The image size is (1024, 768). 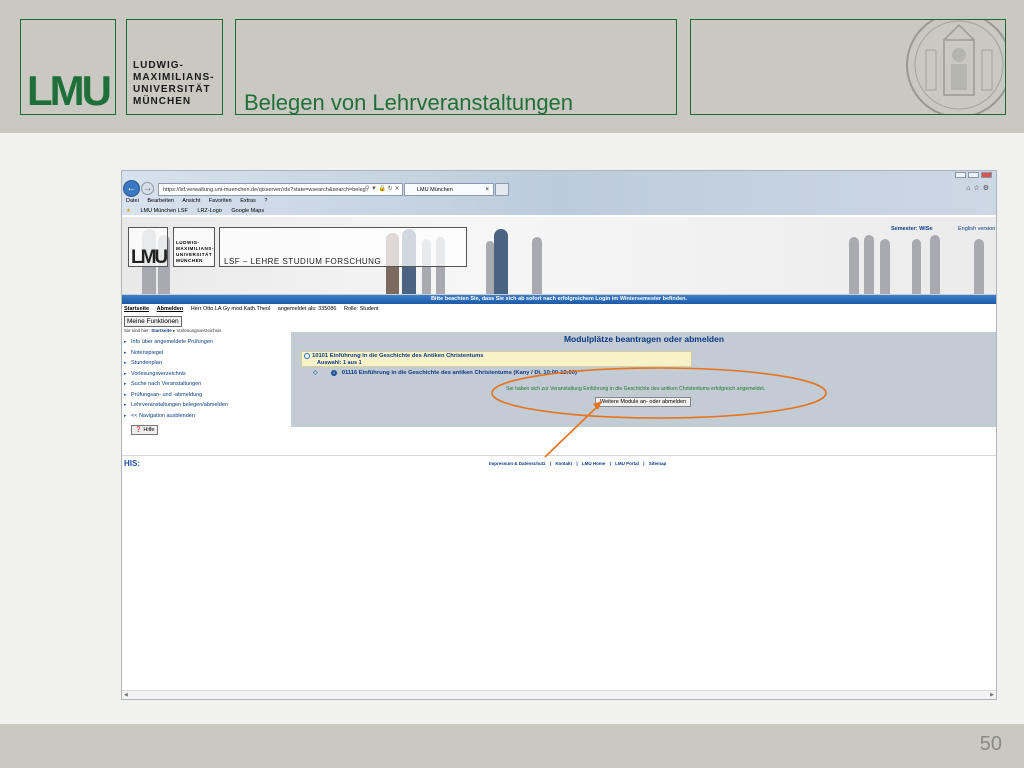 What do you see at coordinates (559, 694) in the screenshot?
I see `horizontal-scrollbar: ◀ ▶` at bounding box center [559, 694].